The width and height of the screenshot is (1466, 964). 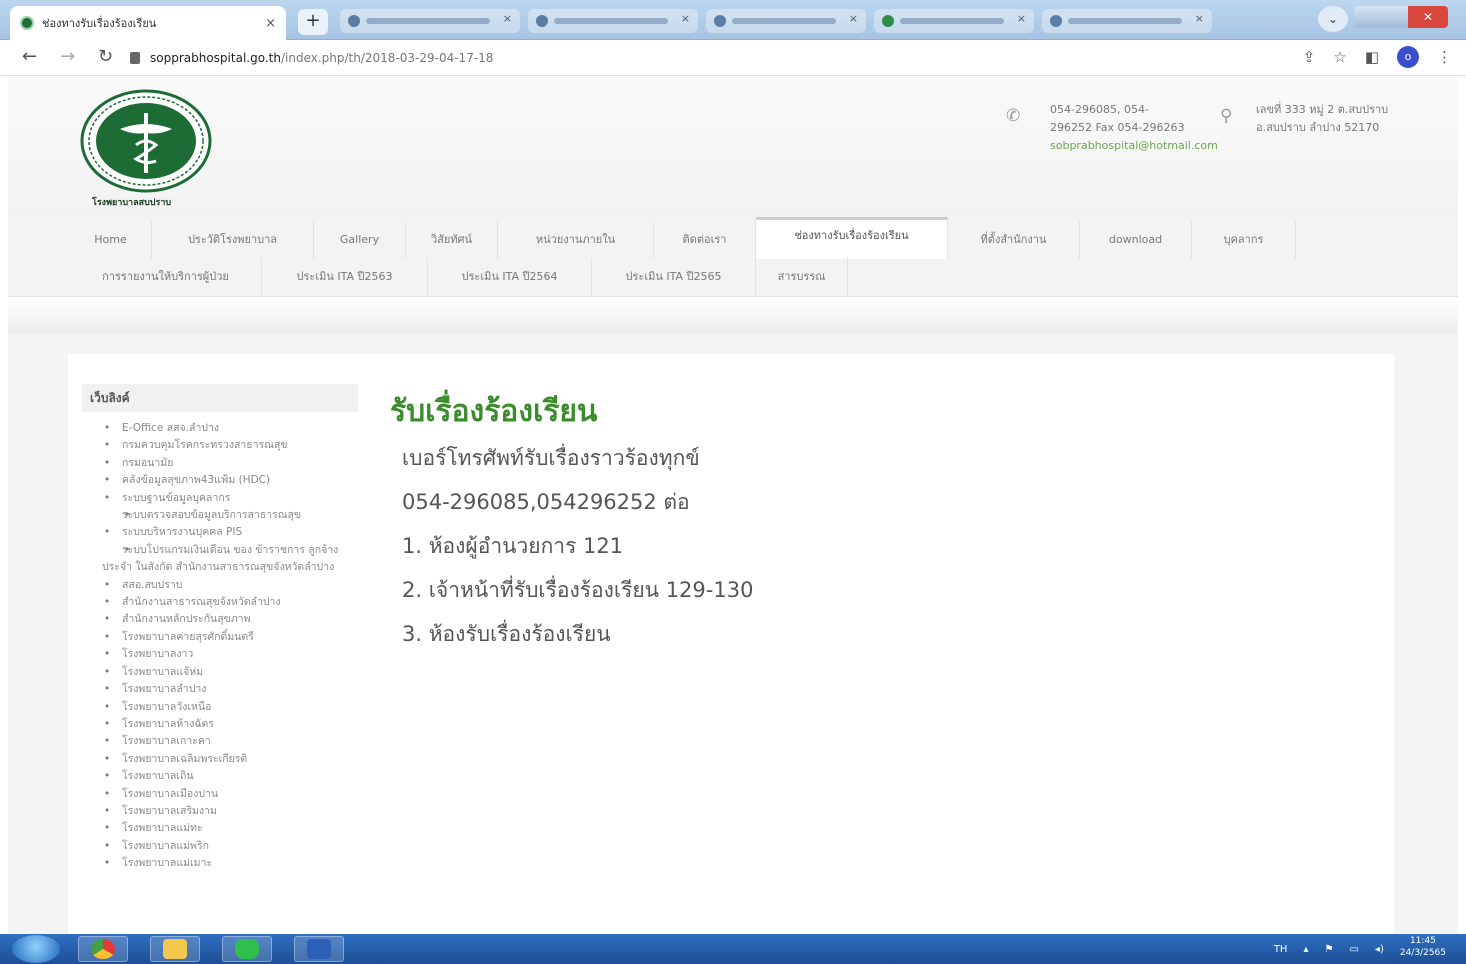 I want to click on nav-item-download: download, so click(x=1136, y=240).